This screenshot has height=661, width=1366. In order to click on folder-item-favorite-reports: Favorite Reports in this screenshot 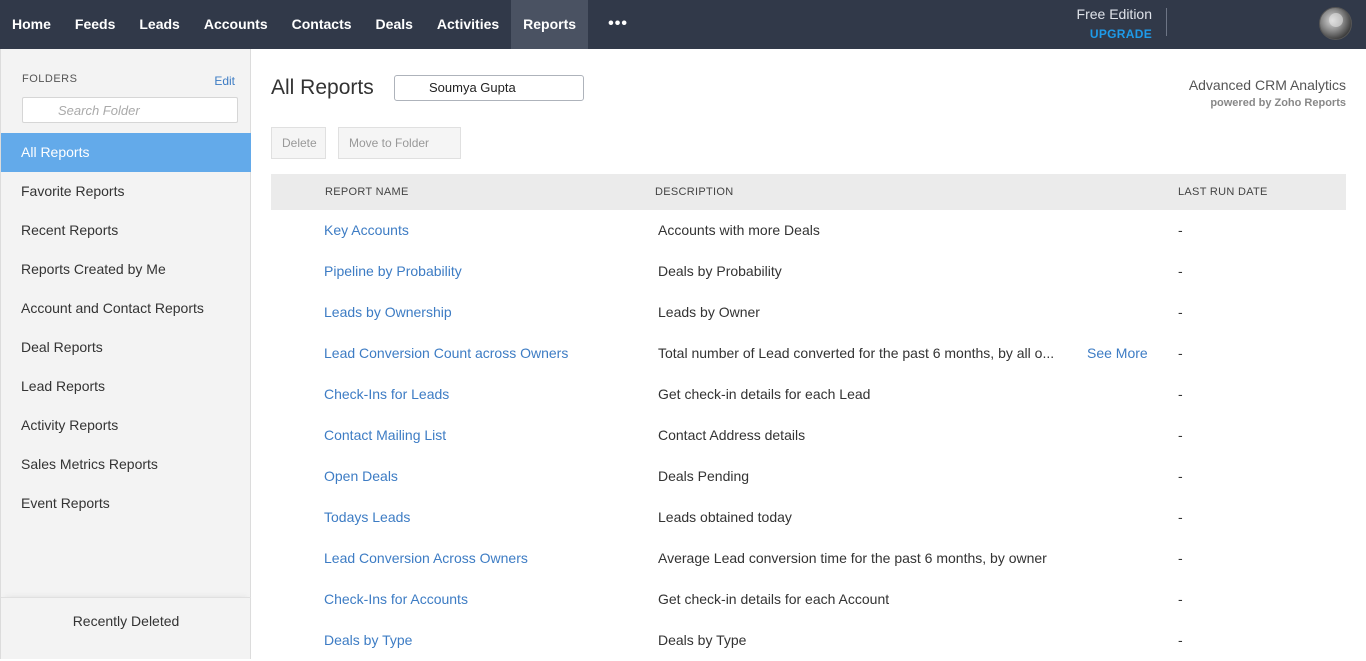, I will do `click(126, 191)`.